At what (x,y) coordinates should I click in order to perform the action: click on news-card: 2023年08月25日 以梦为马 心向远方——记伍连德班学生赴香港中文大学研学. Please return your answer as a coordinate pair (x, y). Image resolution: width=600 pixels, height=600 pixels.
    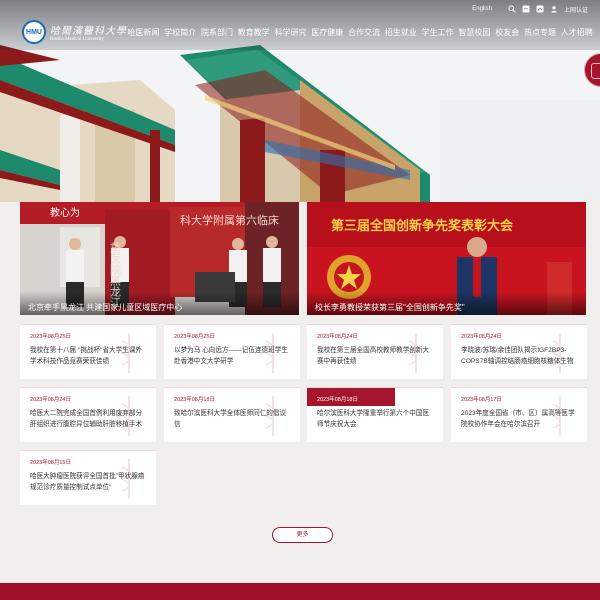
    Looking at the image, I should click on (232, 351).